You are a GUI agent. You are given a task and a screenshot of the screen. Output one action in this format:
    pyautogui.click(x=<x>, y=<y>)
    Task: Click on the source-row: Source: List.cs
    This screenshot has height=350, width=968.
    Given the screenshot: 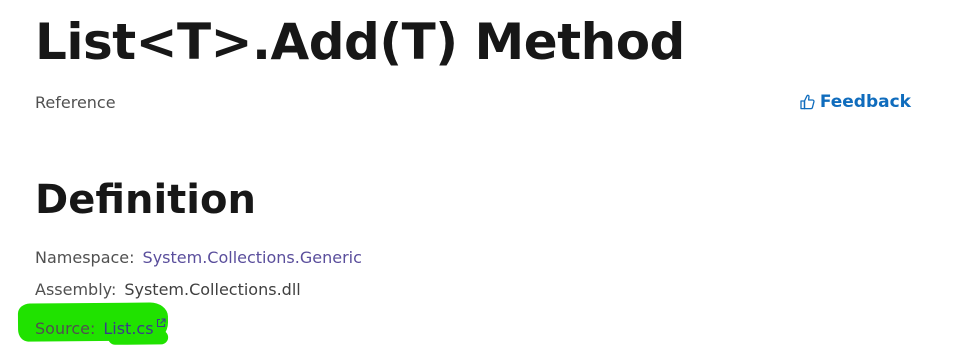 What is the action you would take?
    pyautogui.click(x=100, y=326)
    